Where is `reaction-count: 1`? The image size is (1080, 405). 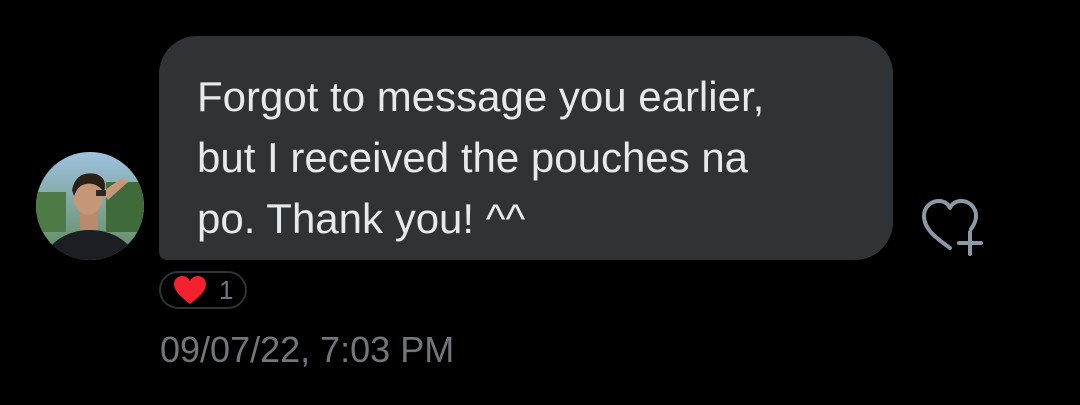 reaction-count: 1 is located at coordinates (226, 290).